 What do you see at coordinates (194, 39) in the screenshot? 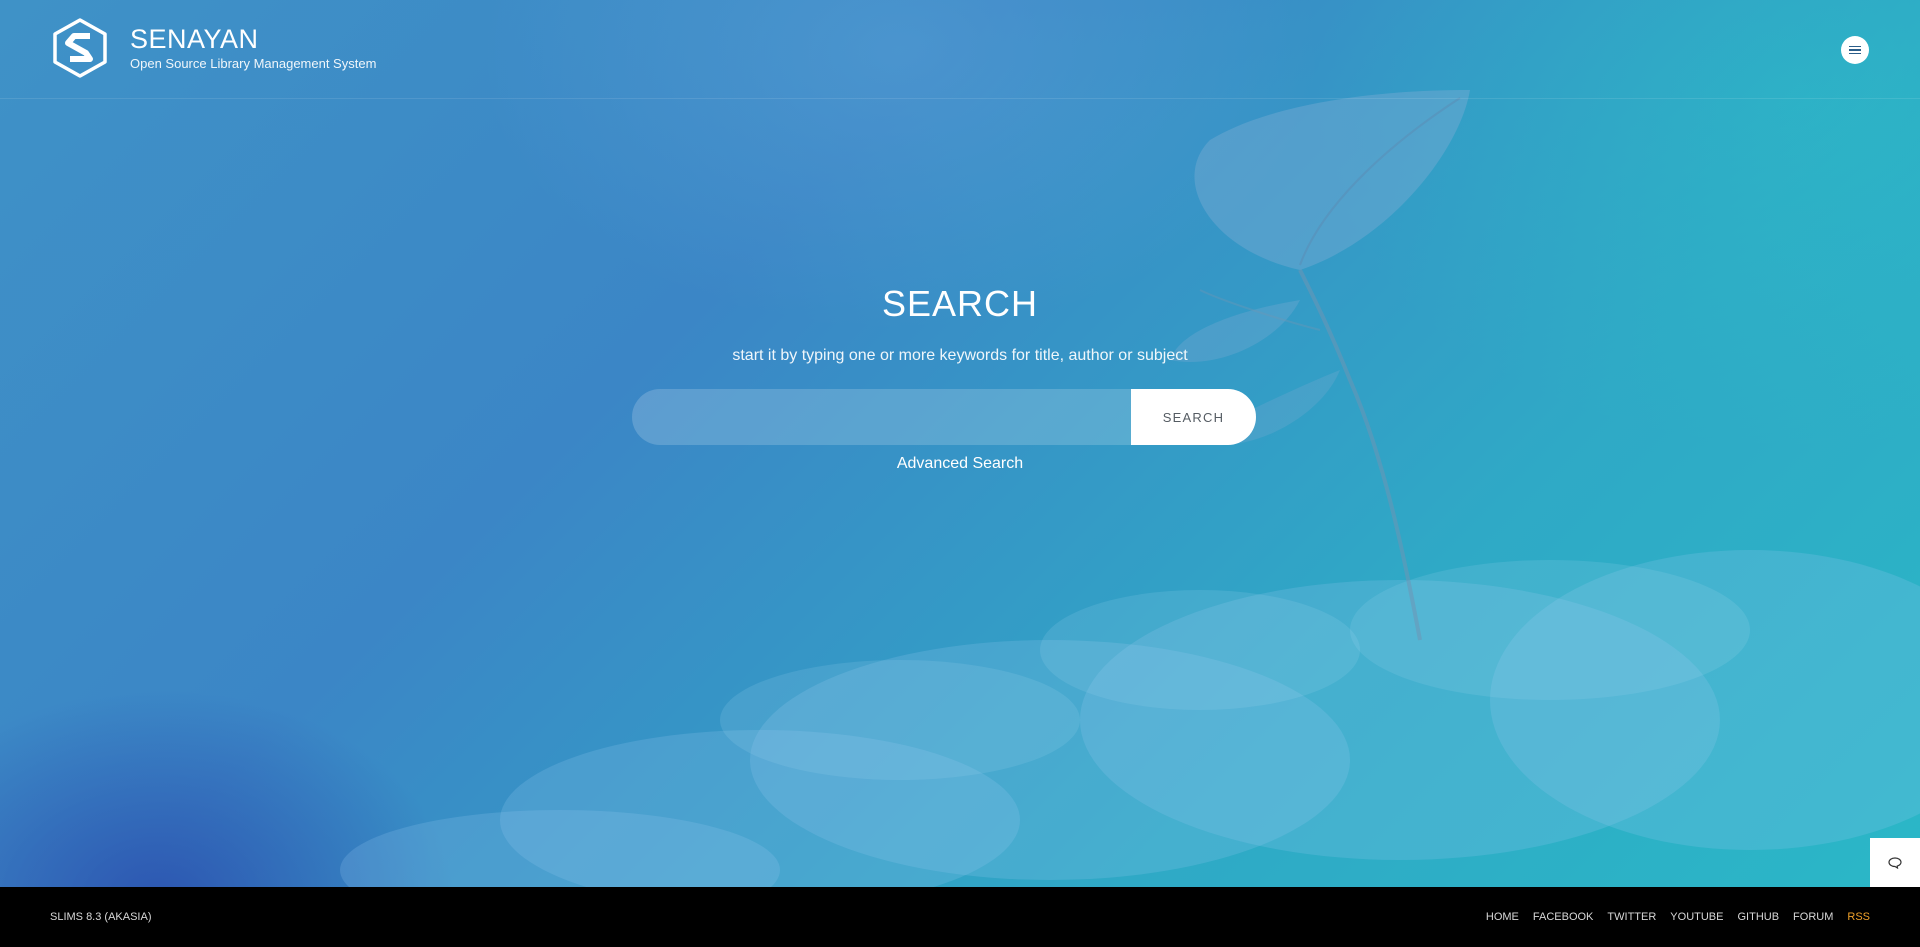
I see `brand-title: SENAYAN` at bounding box center [194, 39].